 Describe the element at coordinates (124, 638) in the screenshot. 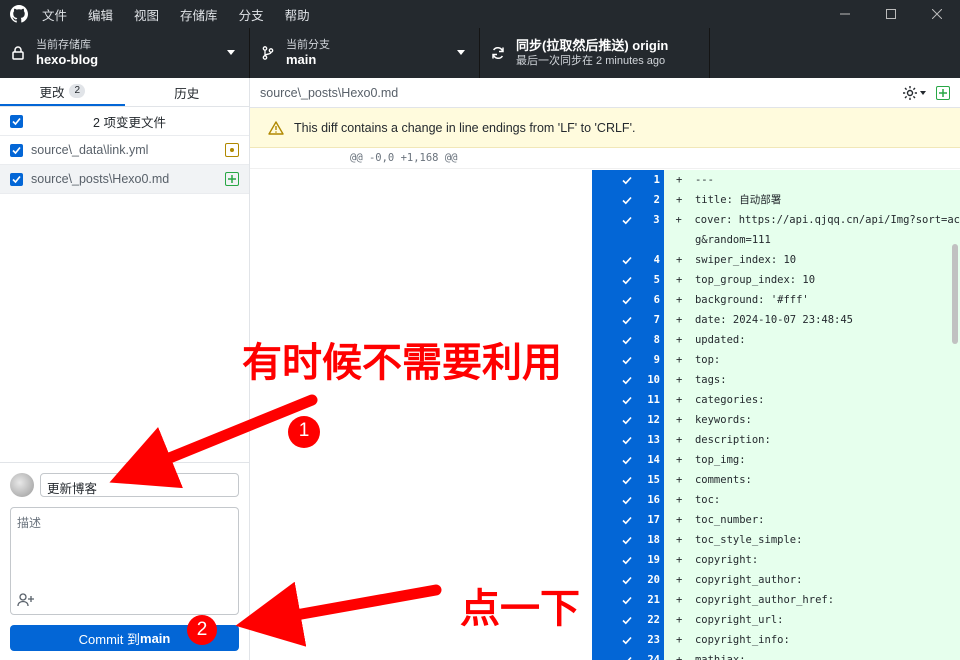

I see `commit-button: Commit 到 main` at that location.